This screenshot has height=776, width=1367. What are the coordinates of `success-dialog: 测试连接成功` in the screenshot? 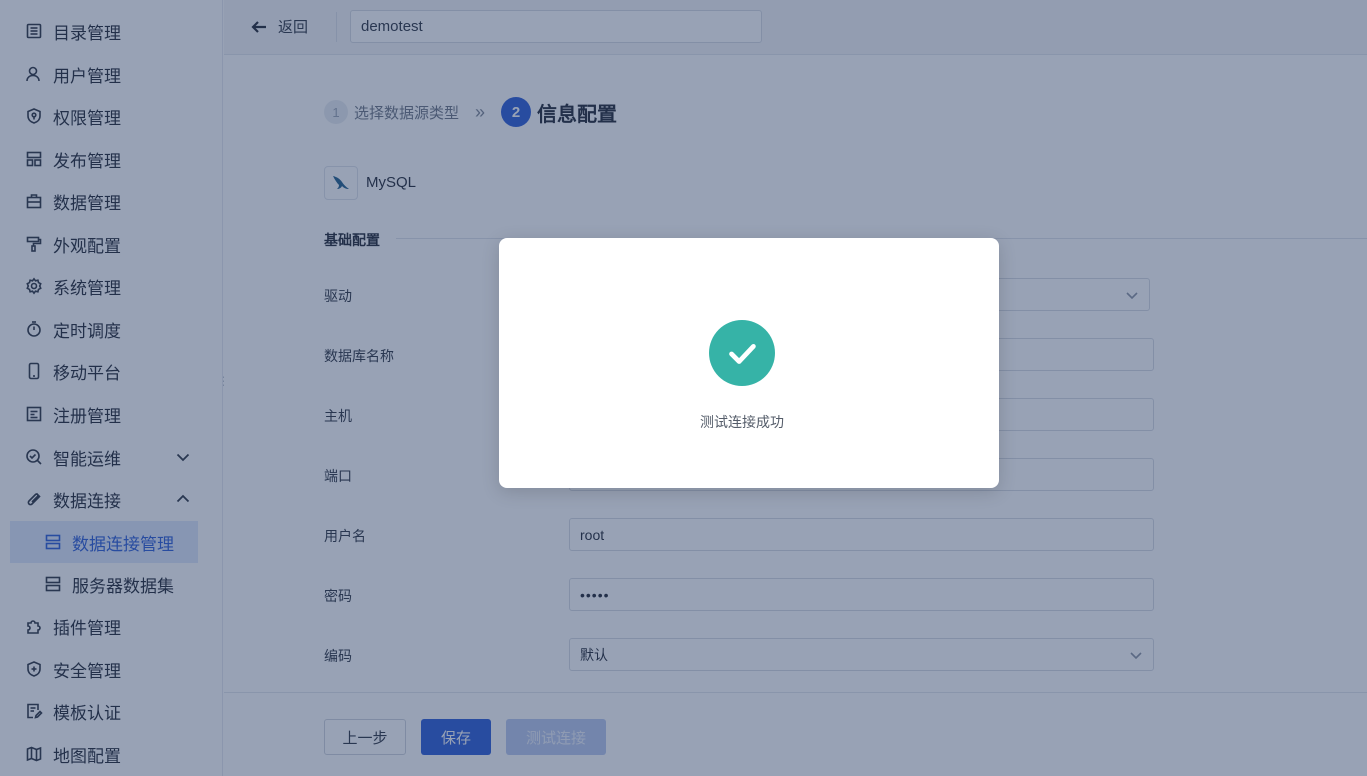 It's located at (749, 363).